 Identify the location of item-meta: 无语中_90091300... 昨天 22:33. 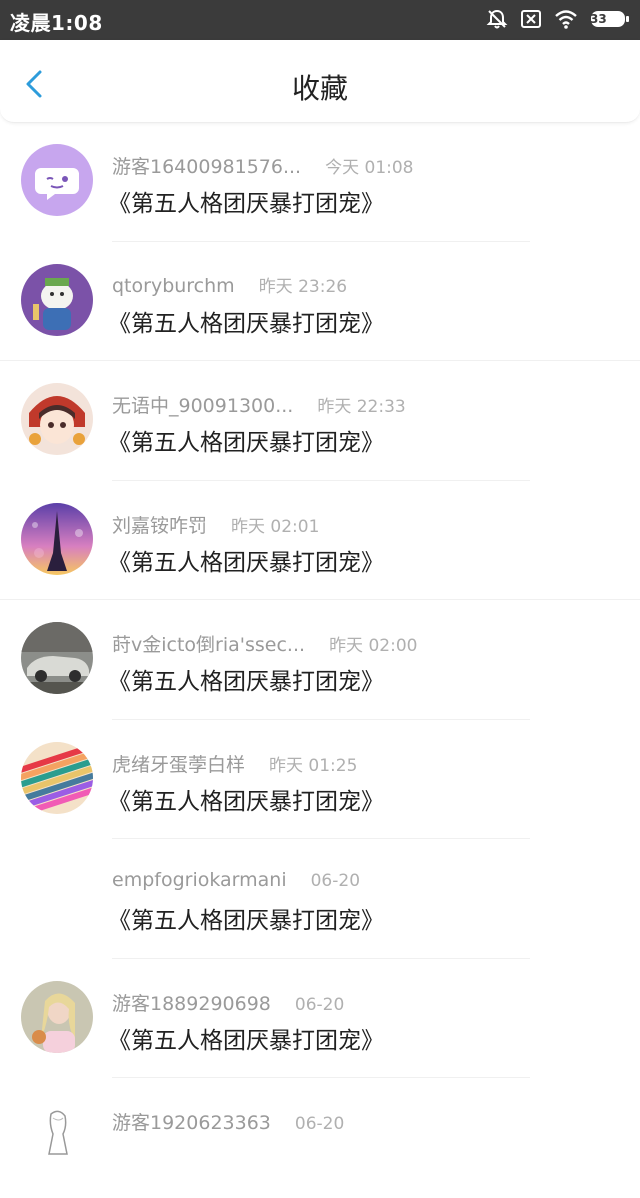
(259, 404).